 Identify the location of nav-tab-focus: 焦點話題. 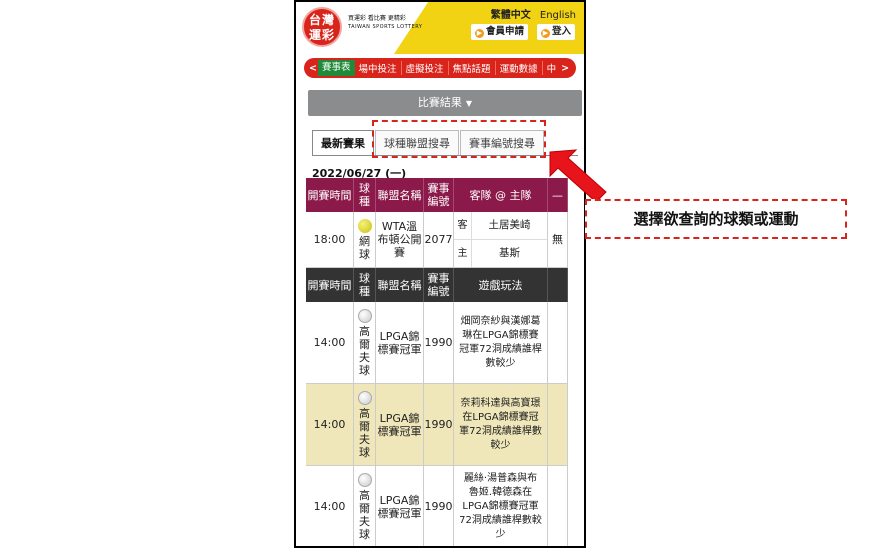
(472, 68).